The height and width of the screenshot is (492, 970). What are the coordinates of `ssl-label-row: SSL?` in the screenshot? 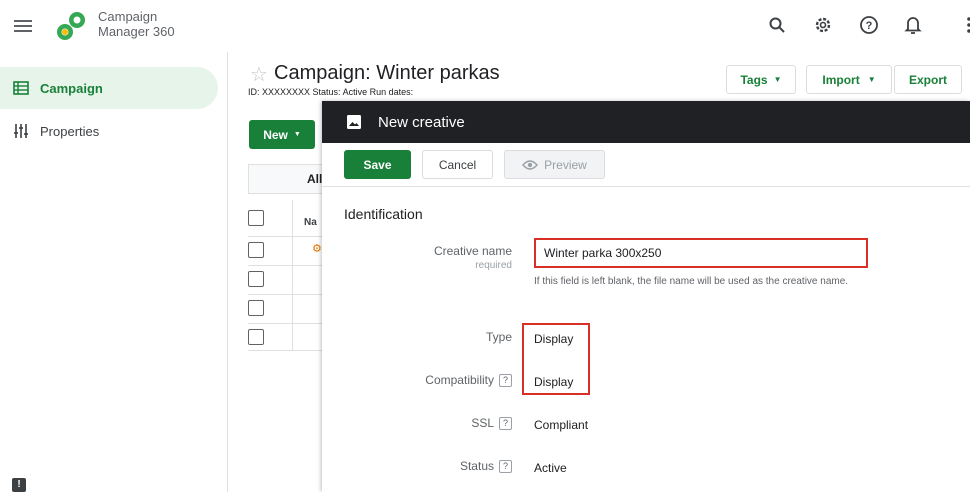 It's located at (417, 423).